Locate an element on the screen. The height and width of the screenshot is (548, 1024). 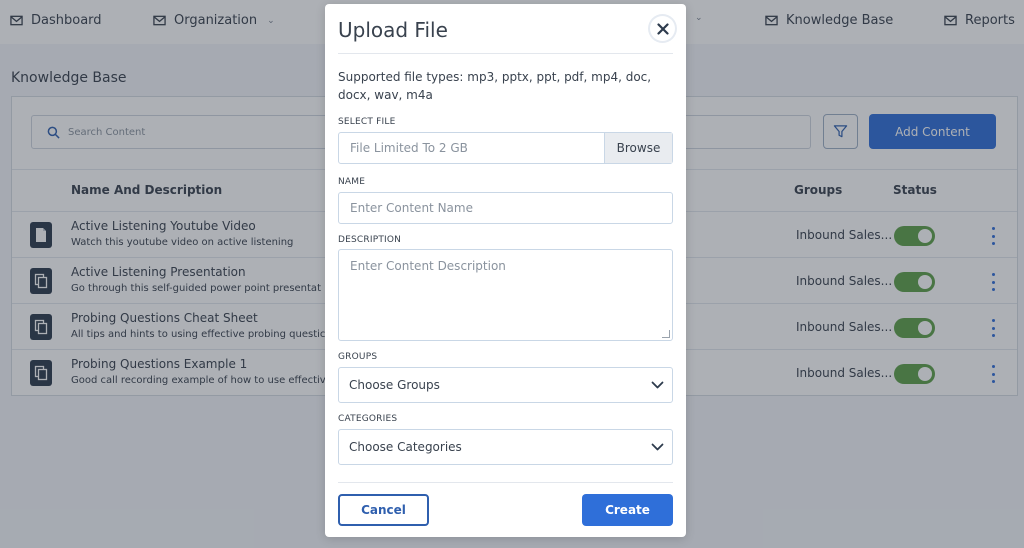
resize-handle-icon is located at coordinates (666, 334).